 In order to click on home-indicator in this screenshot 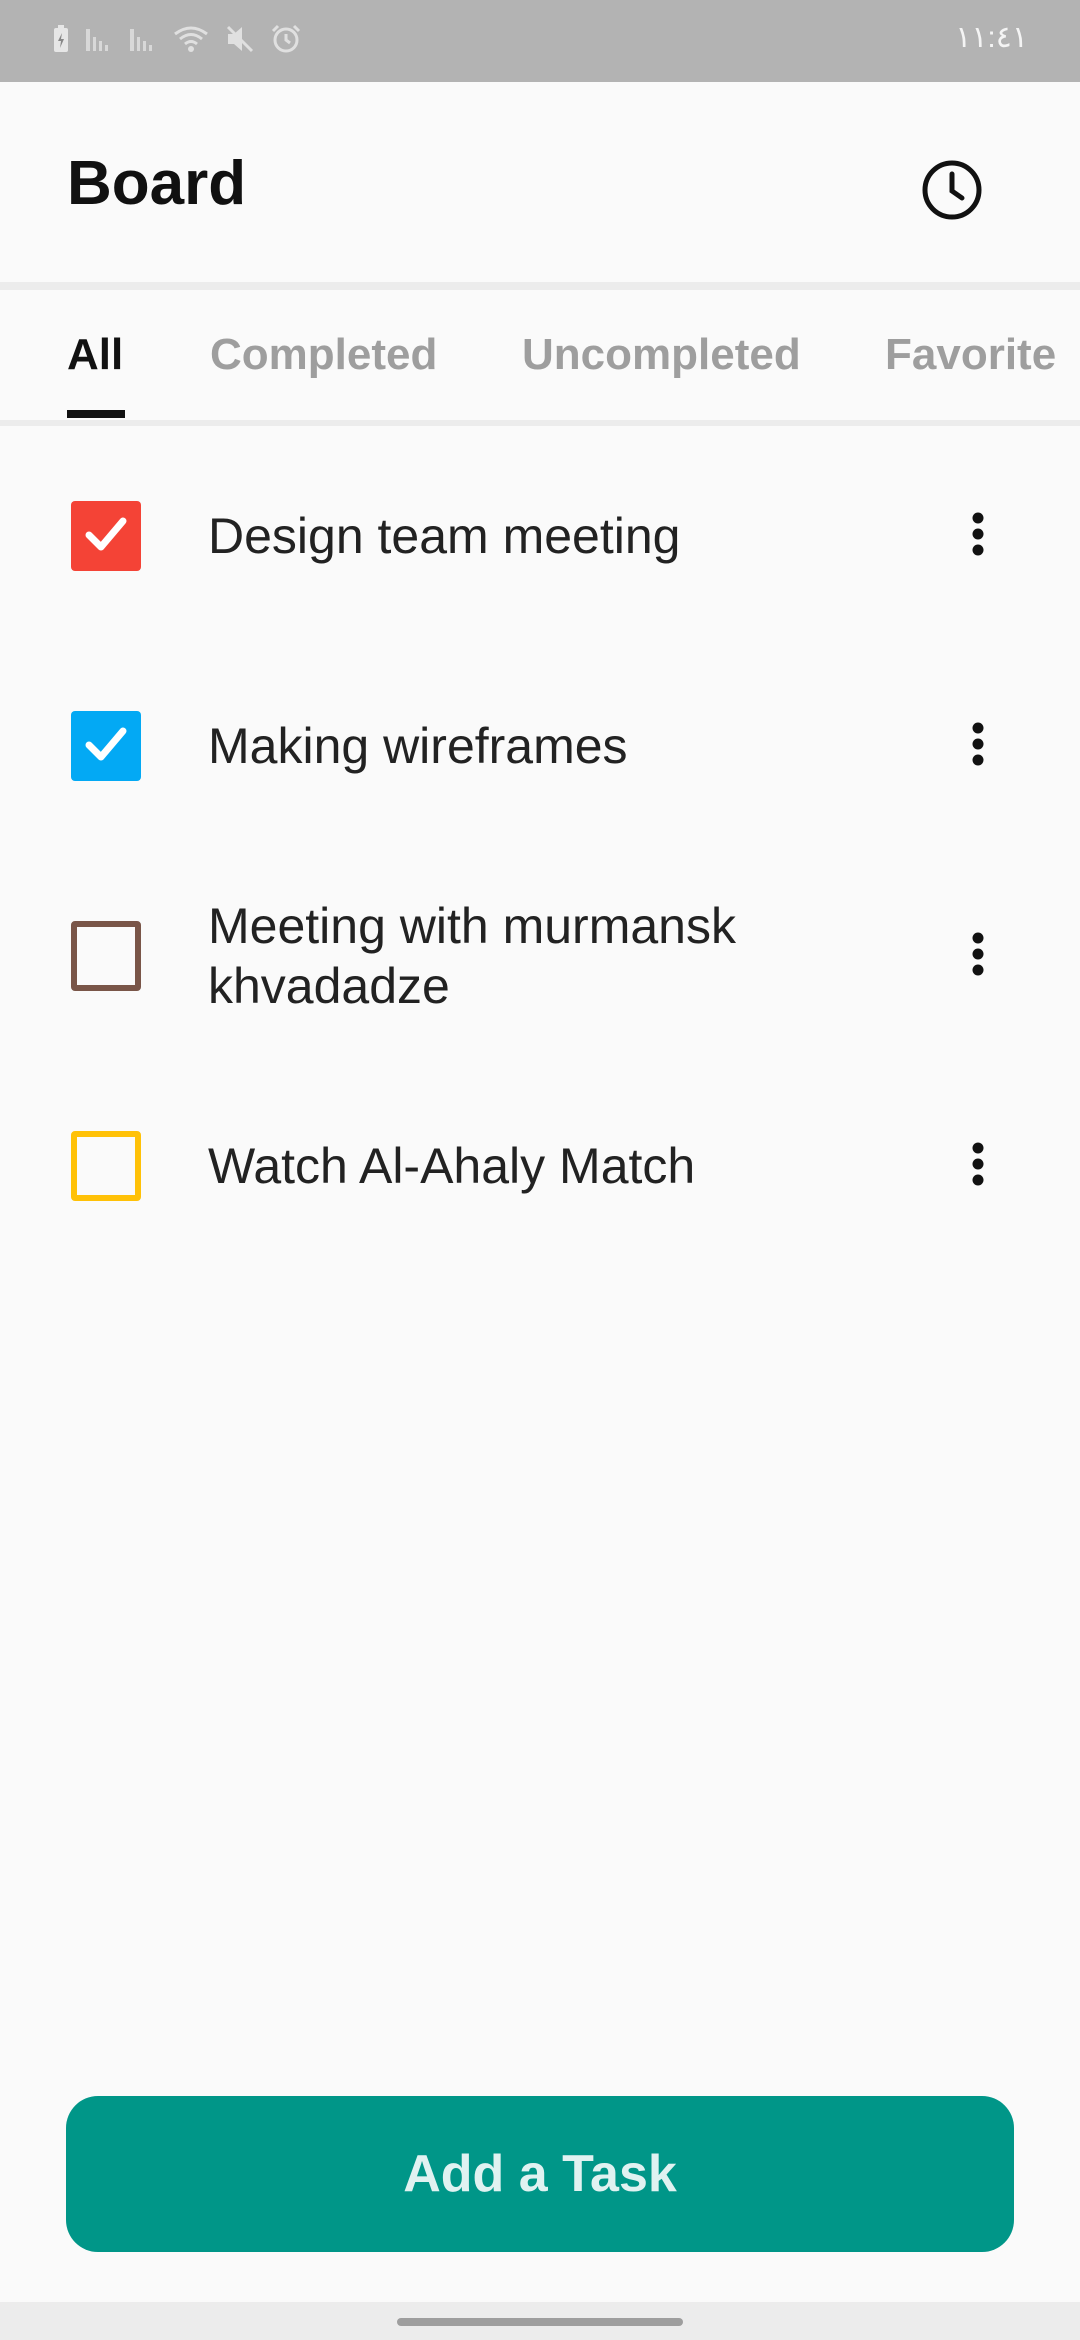, I will do `click(540, 2322)`.